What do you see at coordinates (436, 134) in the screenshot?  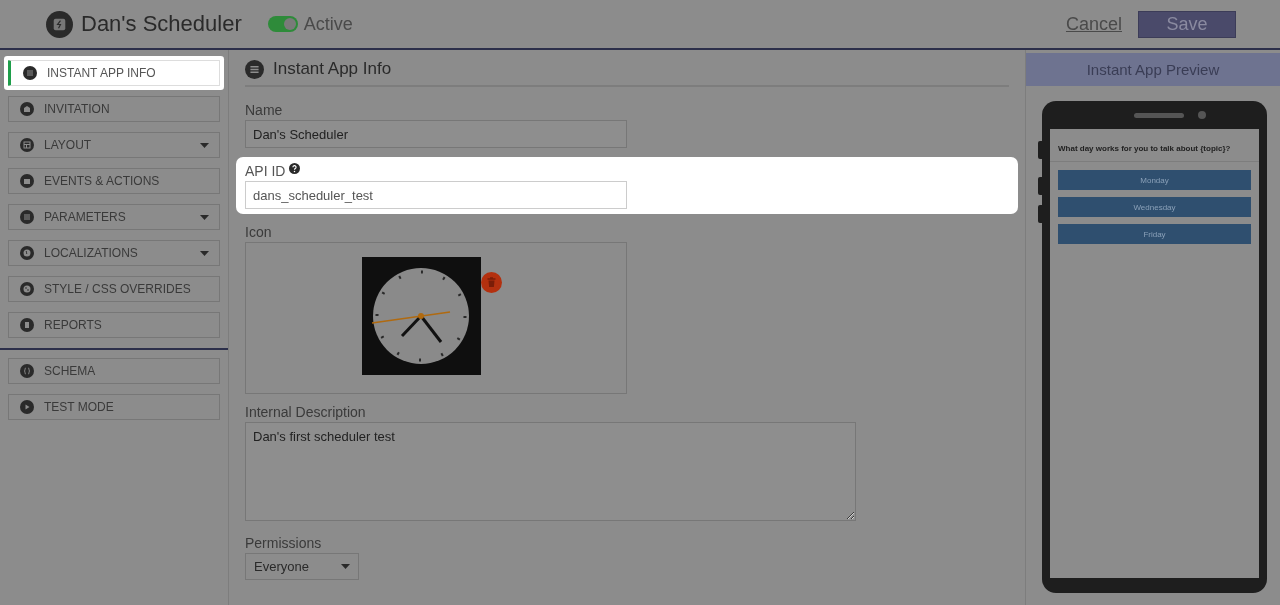 I see `text-field: Dan's Scheduler` at bounding box center [436, 134].